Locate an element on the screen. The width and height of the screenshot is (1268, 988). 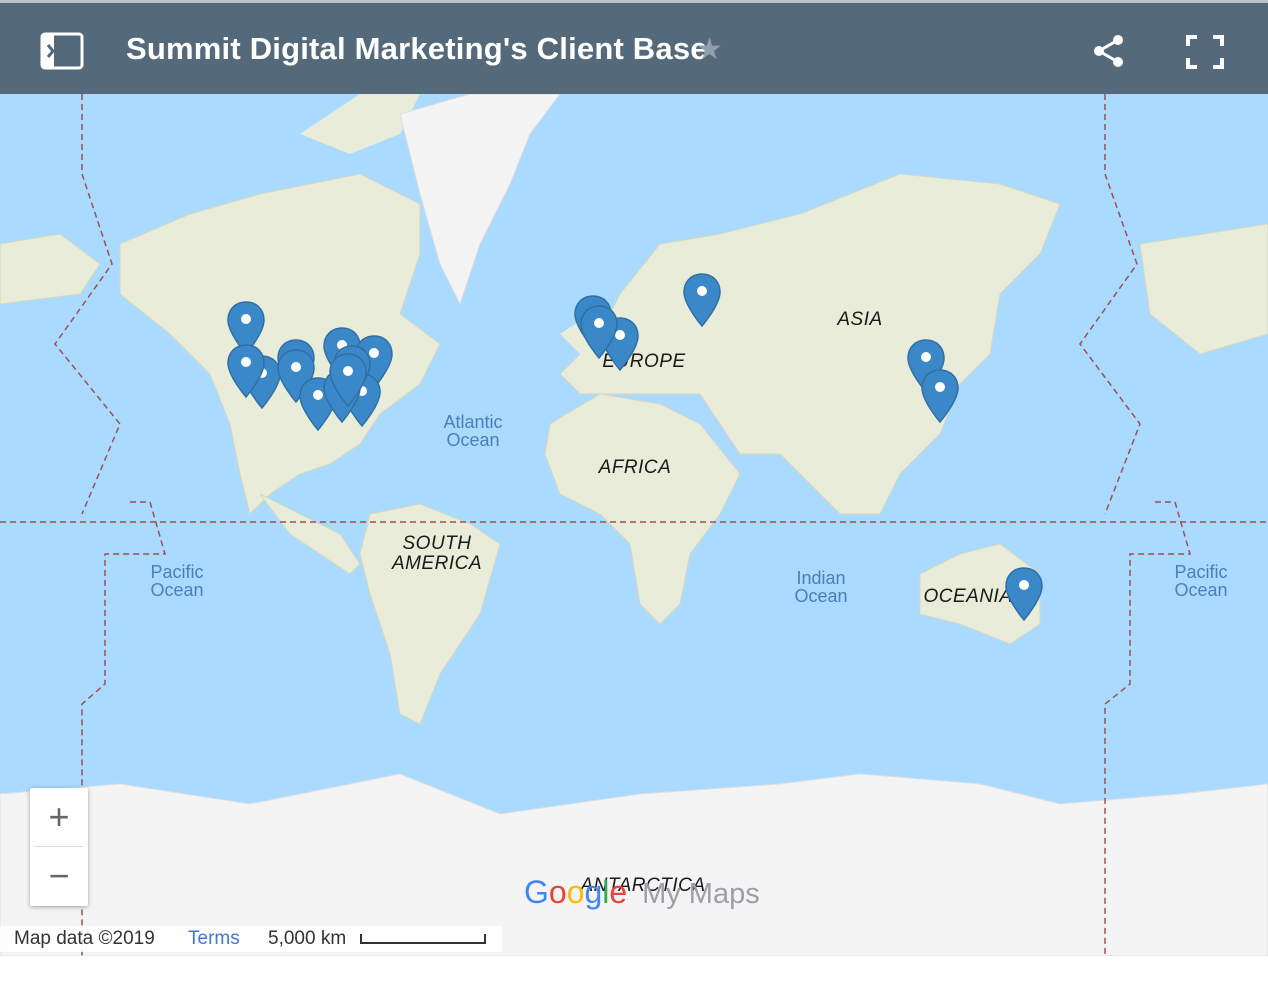
map-header: Summit Digital Marketing's Client Base ★ is located at coordinates (634, 47).